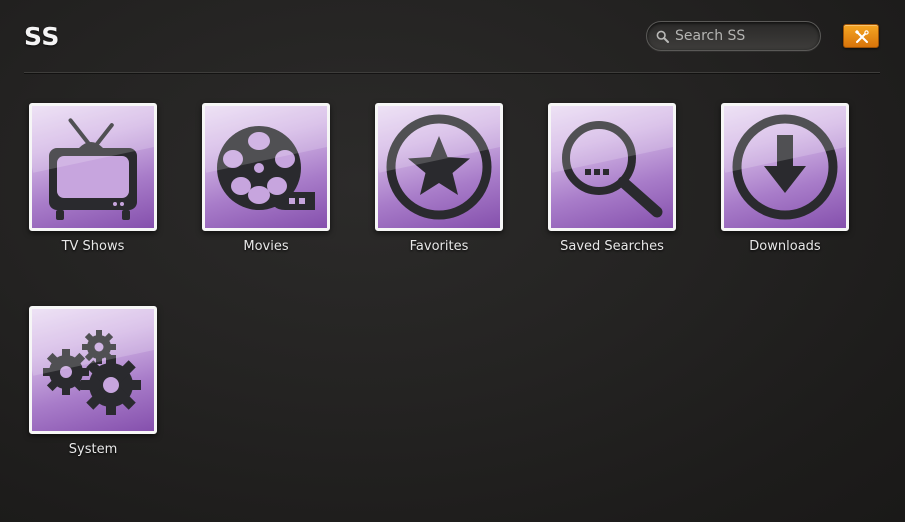  What do you see at coordinates (662, 36) in the screenshot?
I see `search-icon` at bounding box center [662, 36].